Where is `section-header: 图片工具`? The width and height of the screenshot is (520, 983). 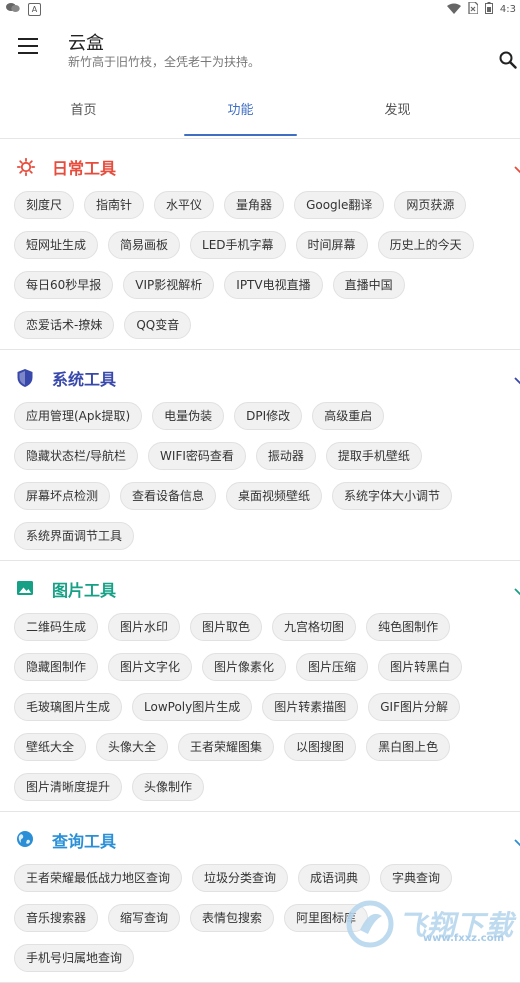 section-header: 图片工具 is located at coordinates (267, 587).